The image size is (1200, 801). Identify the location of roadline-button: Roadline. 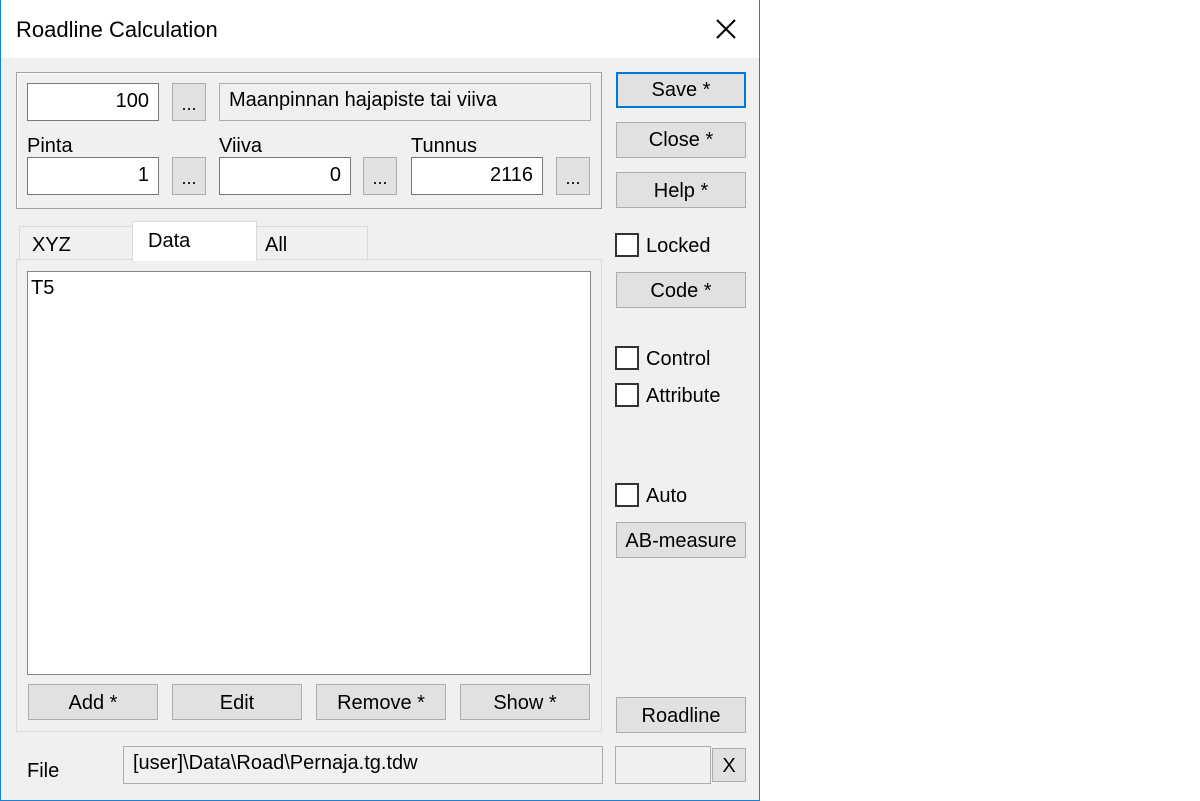
(681, 715).